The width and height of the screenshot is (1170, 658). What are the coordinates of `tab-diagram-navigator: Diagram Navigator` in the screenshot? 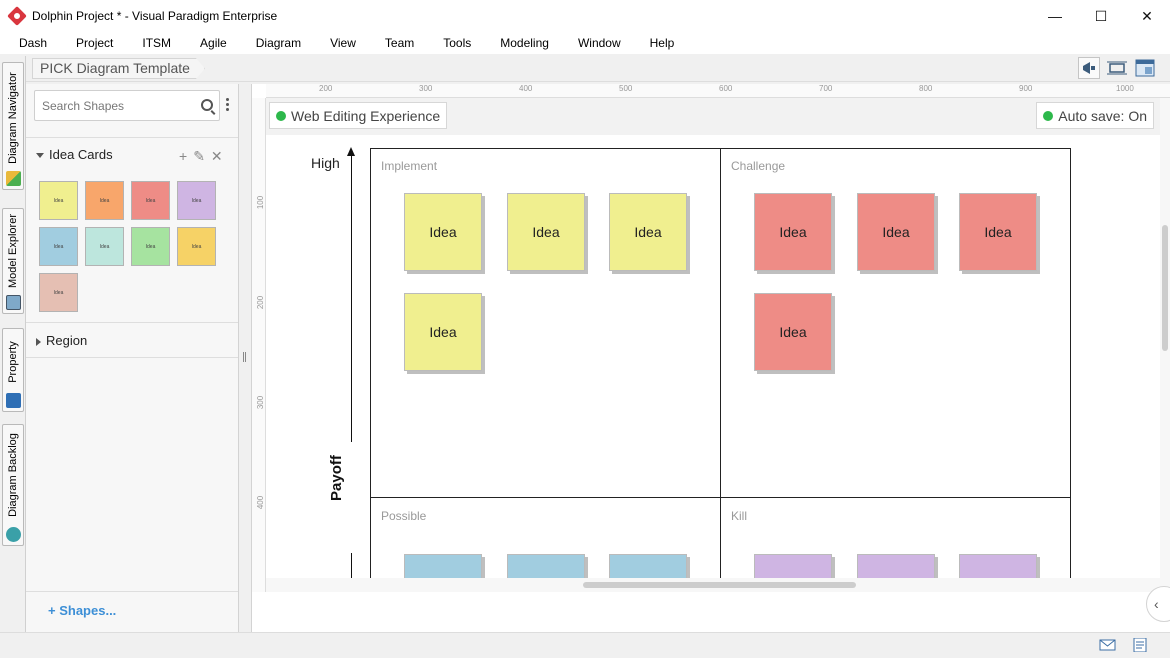 It's located at (13, 126).